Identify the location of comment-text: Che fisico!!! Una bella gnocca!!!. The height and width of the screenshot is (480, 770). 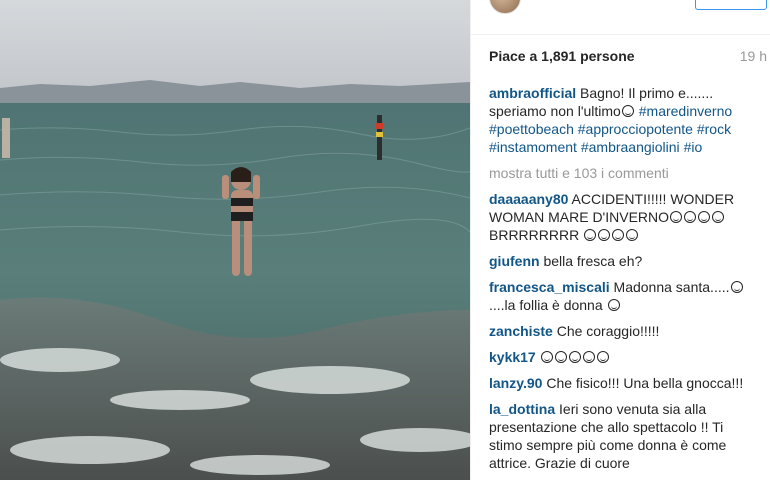
(645, 383).